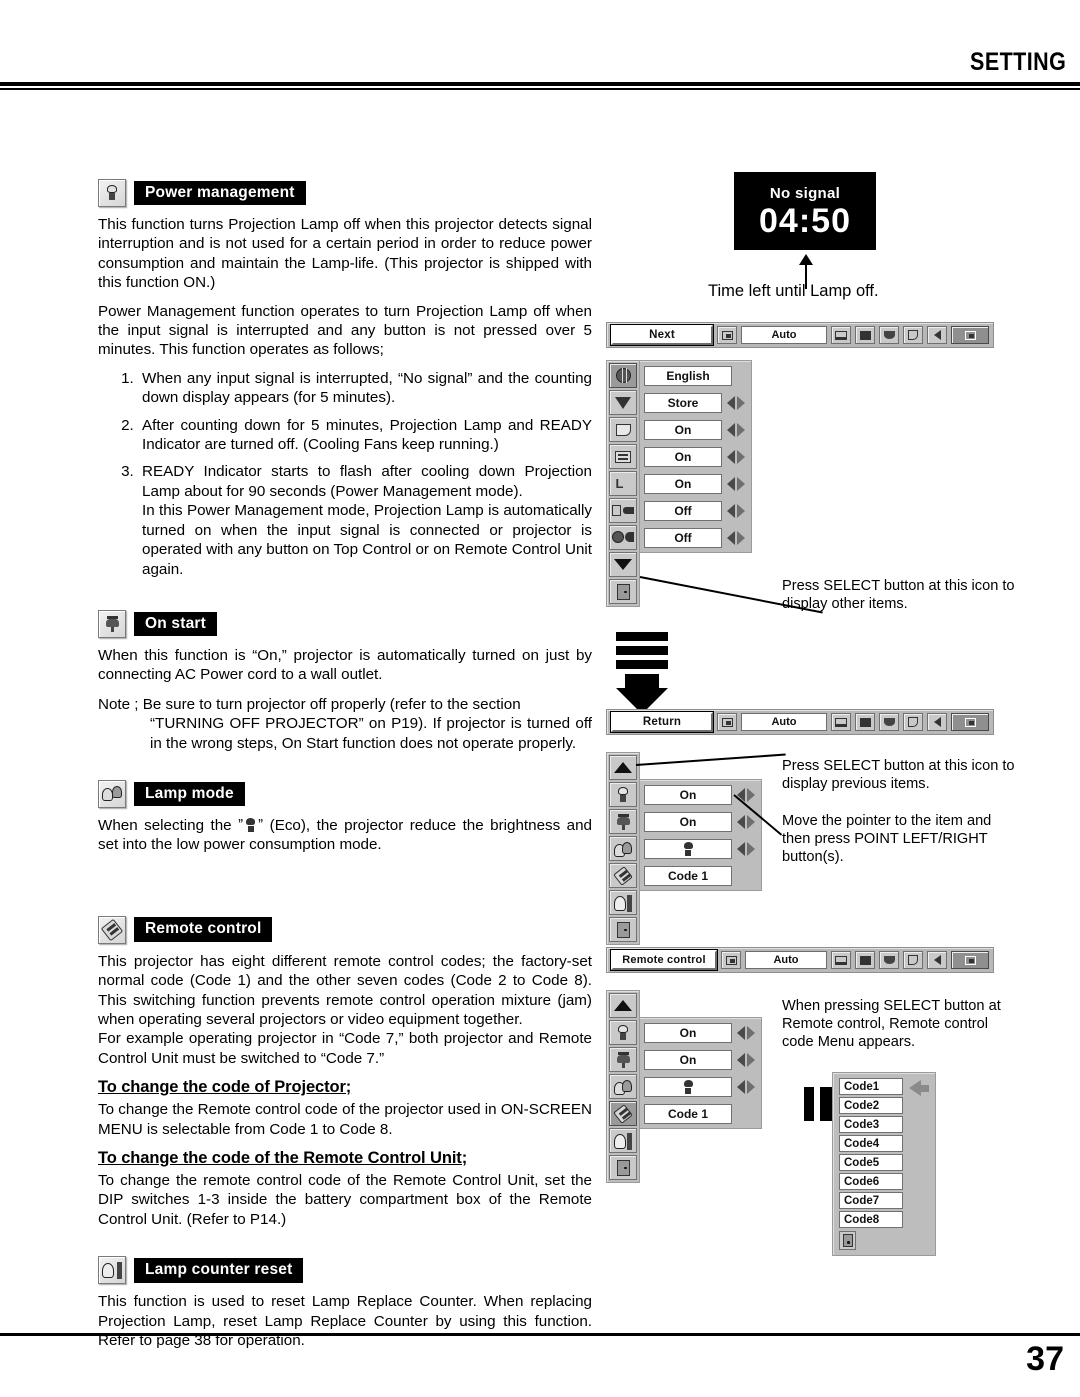 This screenshot has width=1080, height=1397. Describe the element at coordinates (662, 722) in the screenshot. I see `menubar-main-button: Return` at that location.